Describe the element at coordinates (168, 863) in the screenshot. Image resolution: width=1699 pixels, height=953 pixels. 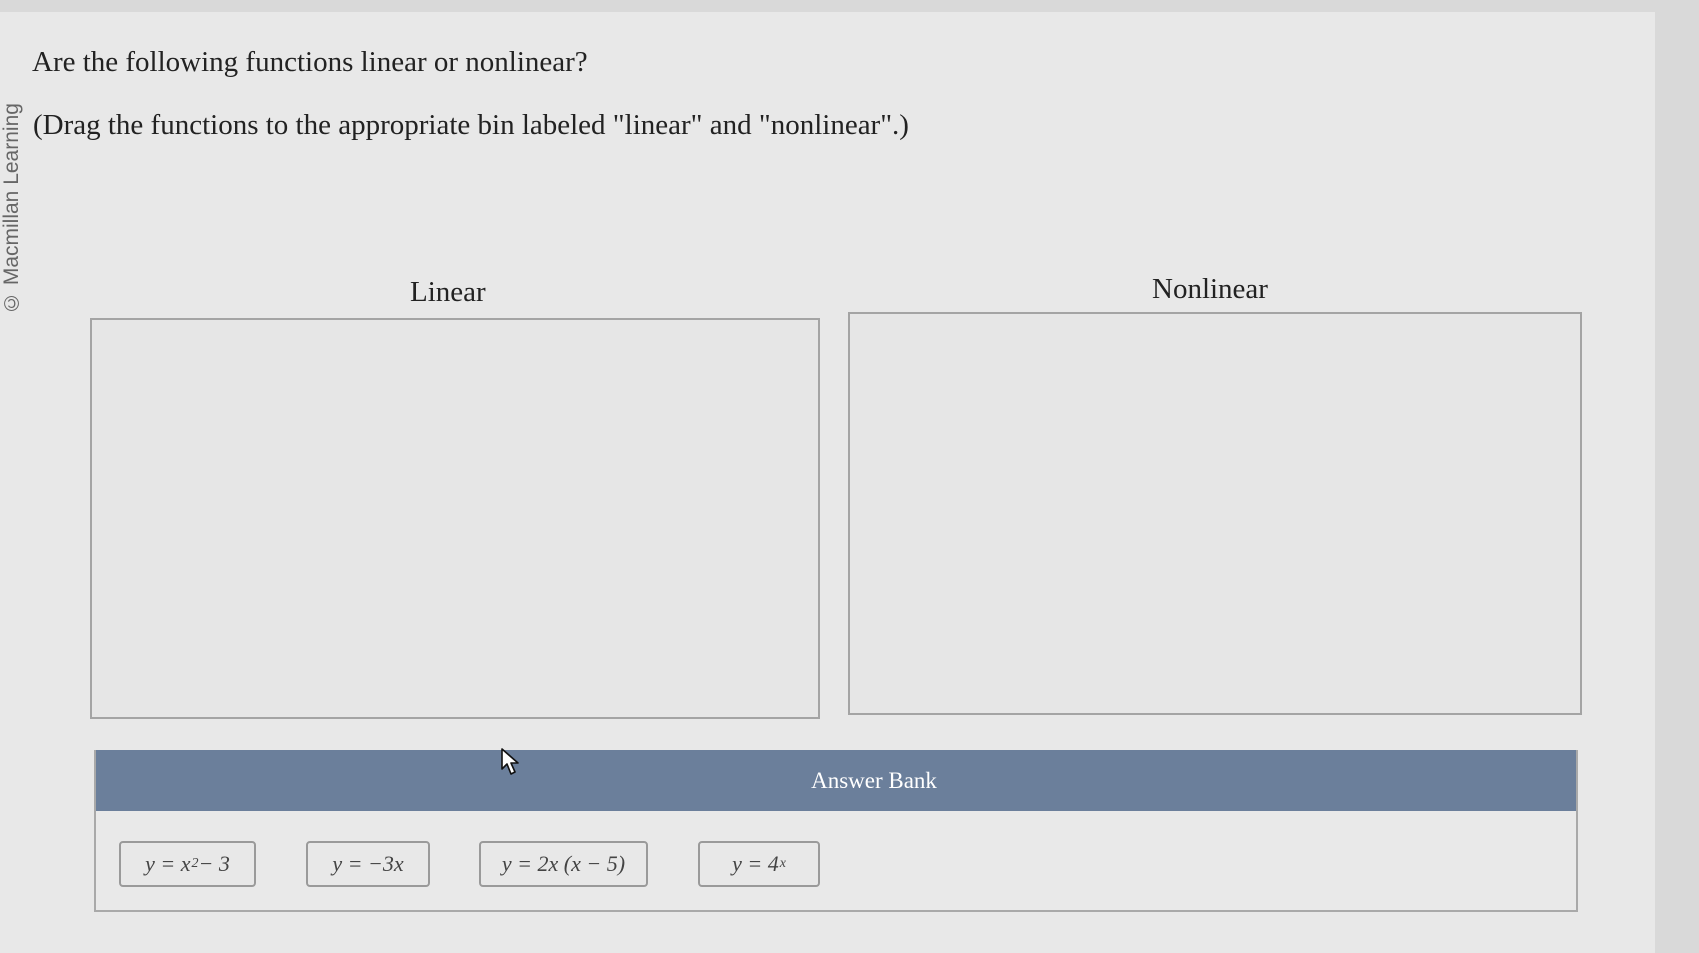
I see `function-chip-base: y = x` at that location.